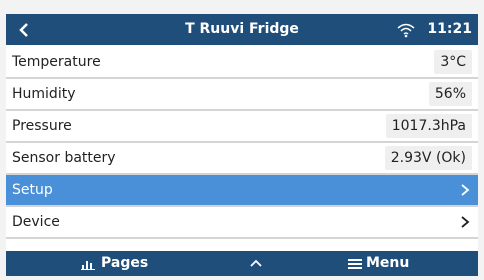  I want to click on list-item-sensor-battery: Sensor battery 2.93V (Ok), so click(242, 159).